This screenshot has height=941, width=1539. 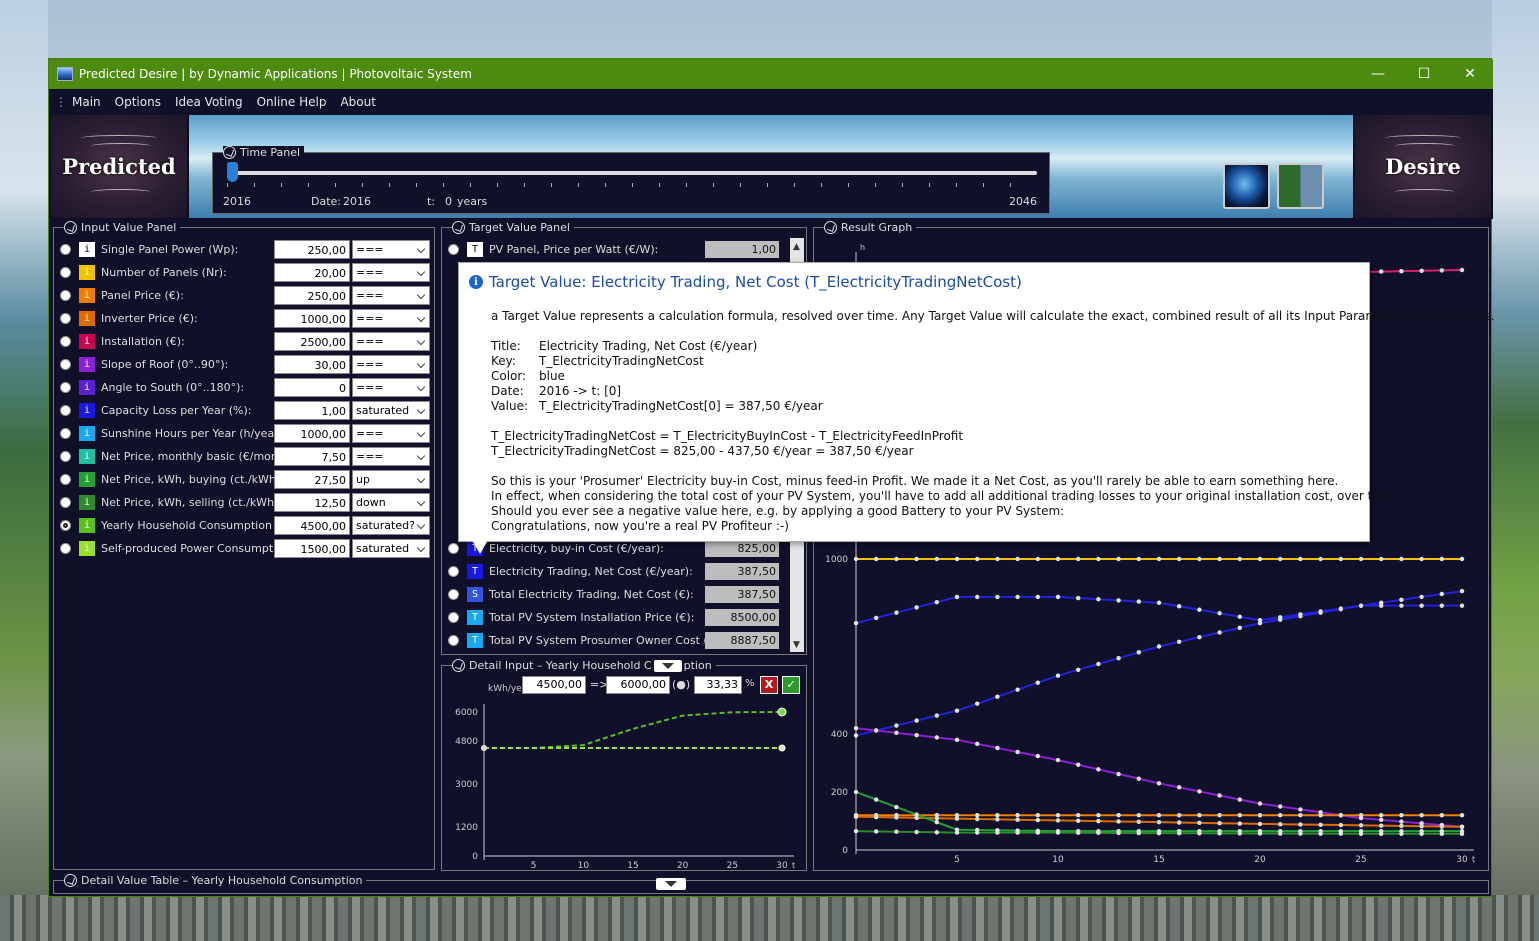 I want to click on menu-online-help: Online Help, so click(x=294, y=102).